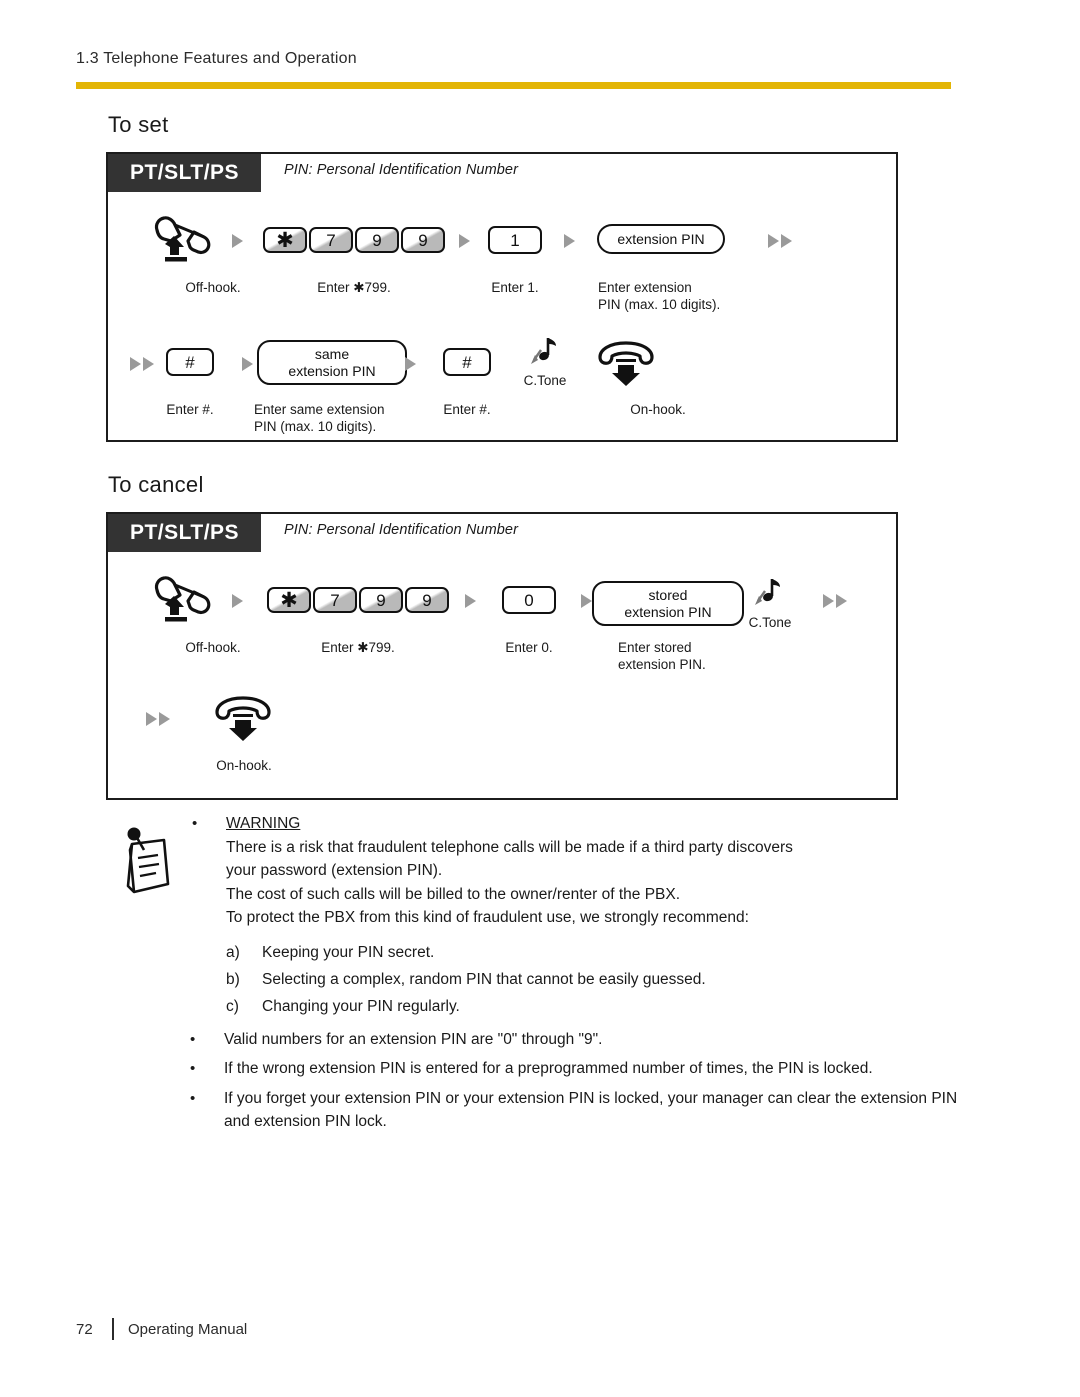  Describe the element at coordinates (113, 1329) in the screenshot. I see `footer-divider` at that location.